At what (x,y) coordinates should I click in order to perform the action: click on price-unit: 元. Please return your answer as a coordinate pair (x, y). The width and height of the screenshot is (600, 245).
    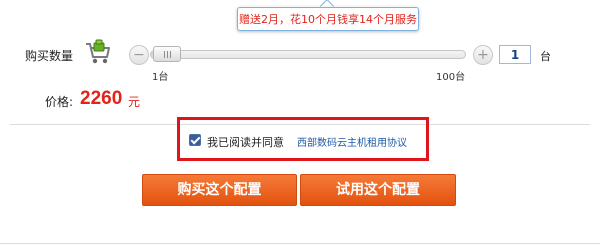
    Looking at the image, I should click on (134, 102).